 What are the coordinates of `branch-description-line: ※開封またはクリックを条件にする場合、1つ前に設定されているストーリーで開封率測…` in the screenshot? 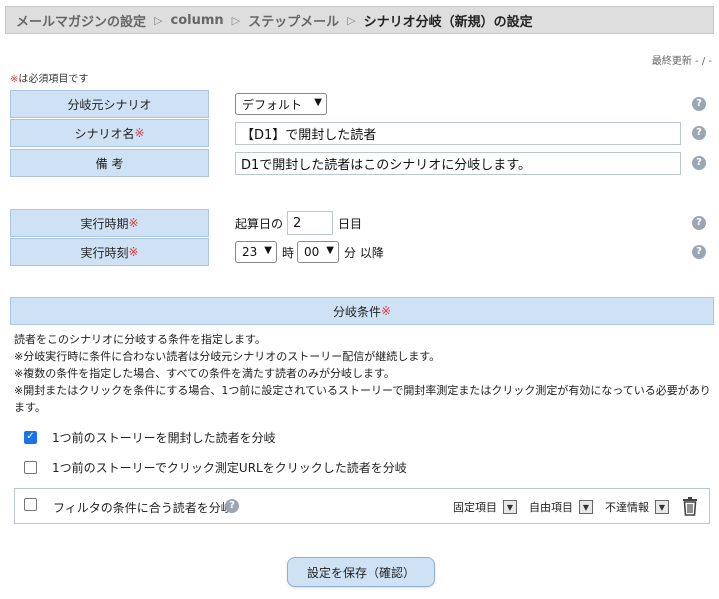 It's located at (362, 399).